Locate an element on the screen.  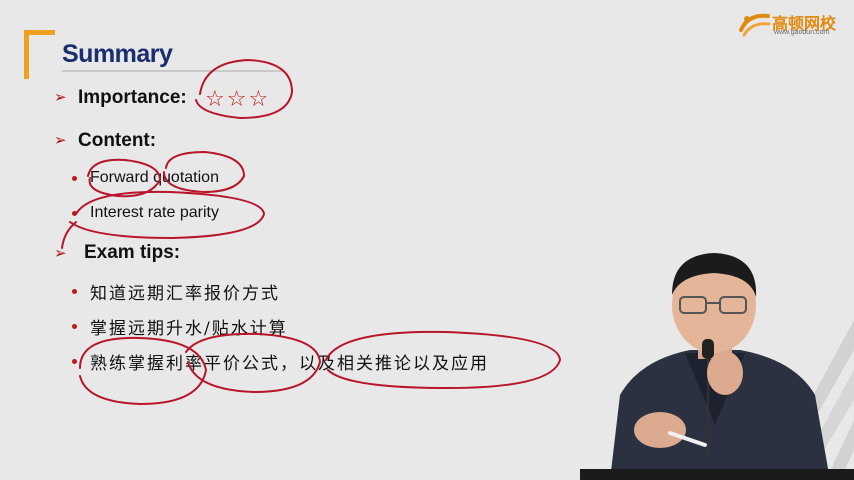
star-icon: ☆☆☆ is located at coordinates (238, 98).